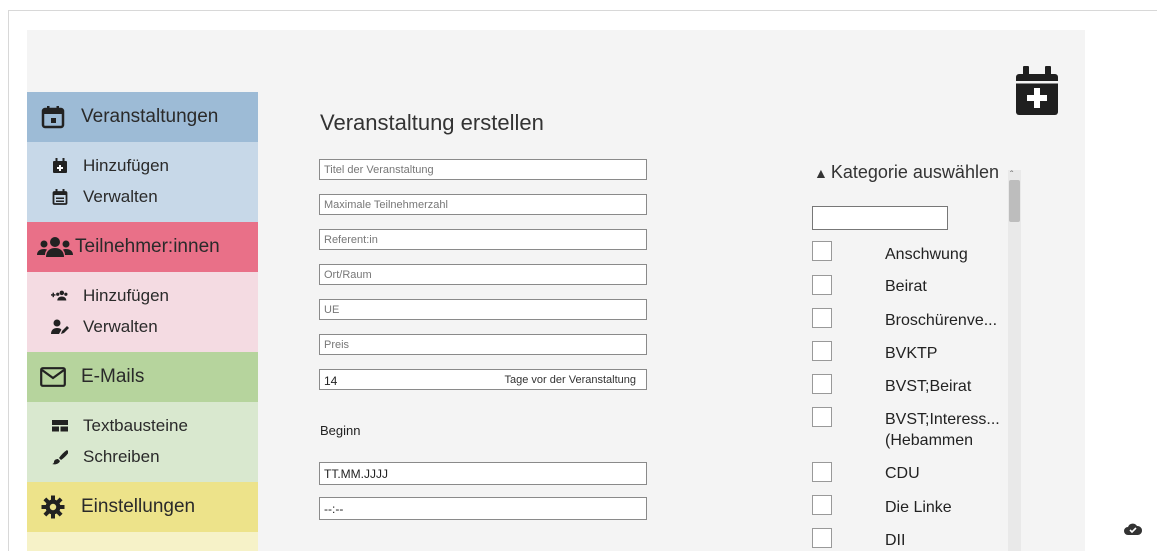 This screenshot has height=551, width=1157. Describe the element at coordinates (135, 425) in the screenshot. I see `sidebar-item-label: Textbausteine` at that location.